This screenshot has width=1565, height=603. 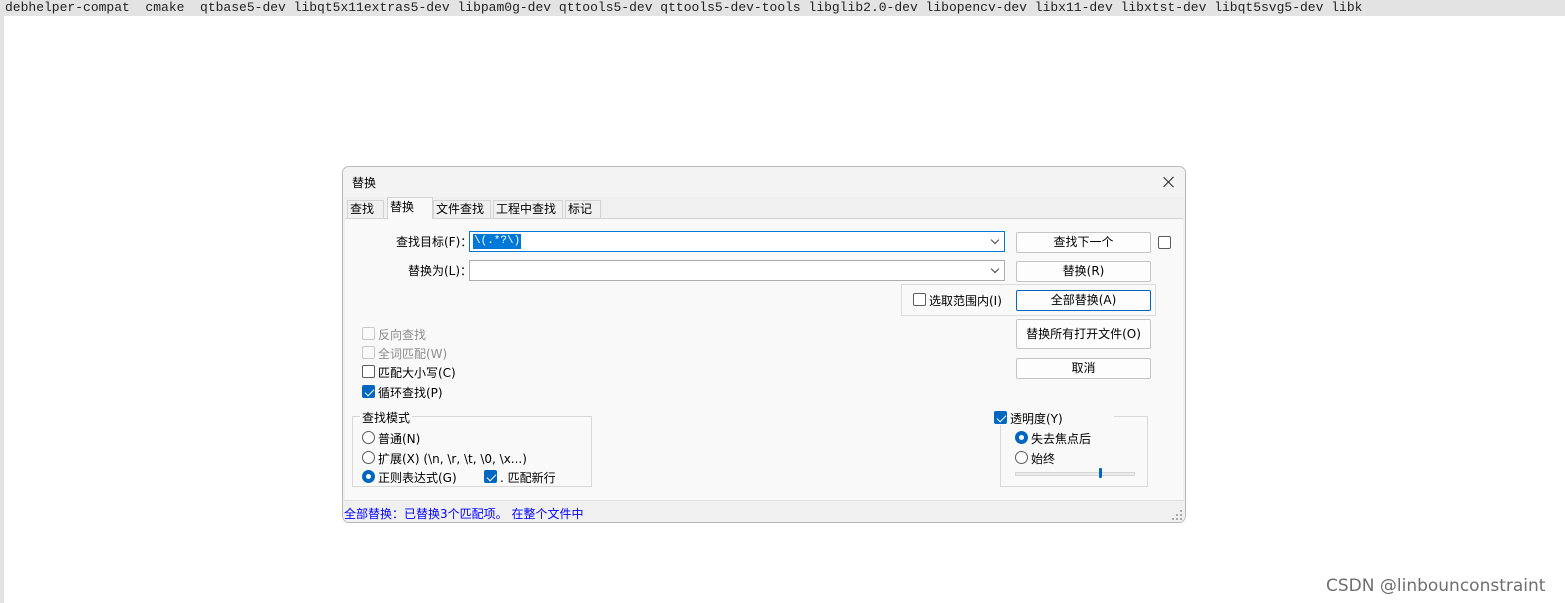 What do you see at coordinates (413, 354) in the screenshot?
I see `whole-word-label: 全词匹配(W)` at bounding box center [413, 354].